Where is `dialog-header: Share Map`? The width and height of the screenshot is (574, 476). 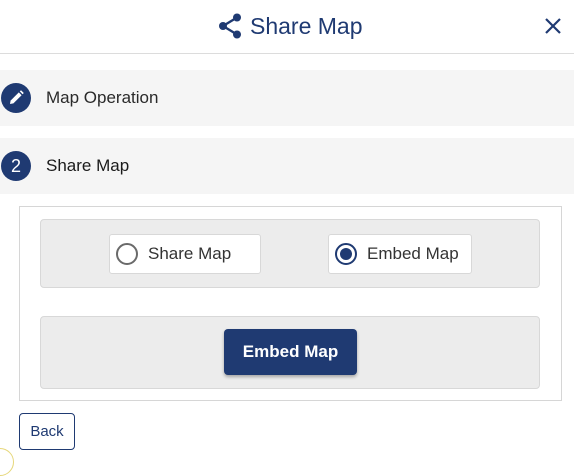
dialog-header: Share Map is located at coordinates (287, 27).